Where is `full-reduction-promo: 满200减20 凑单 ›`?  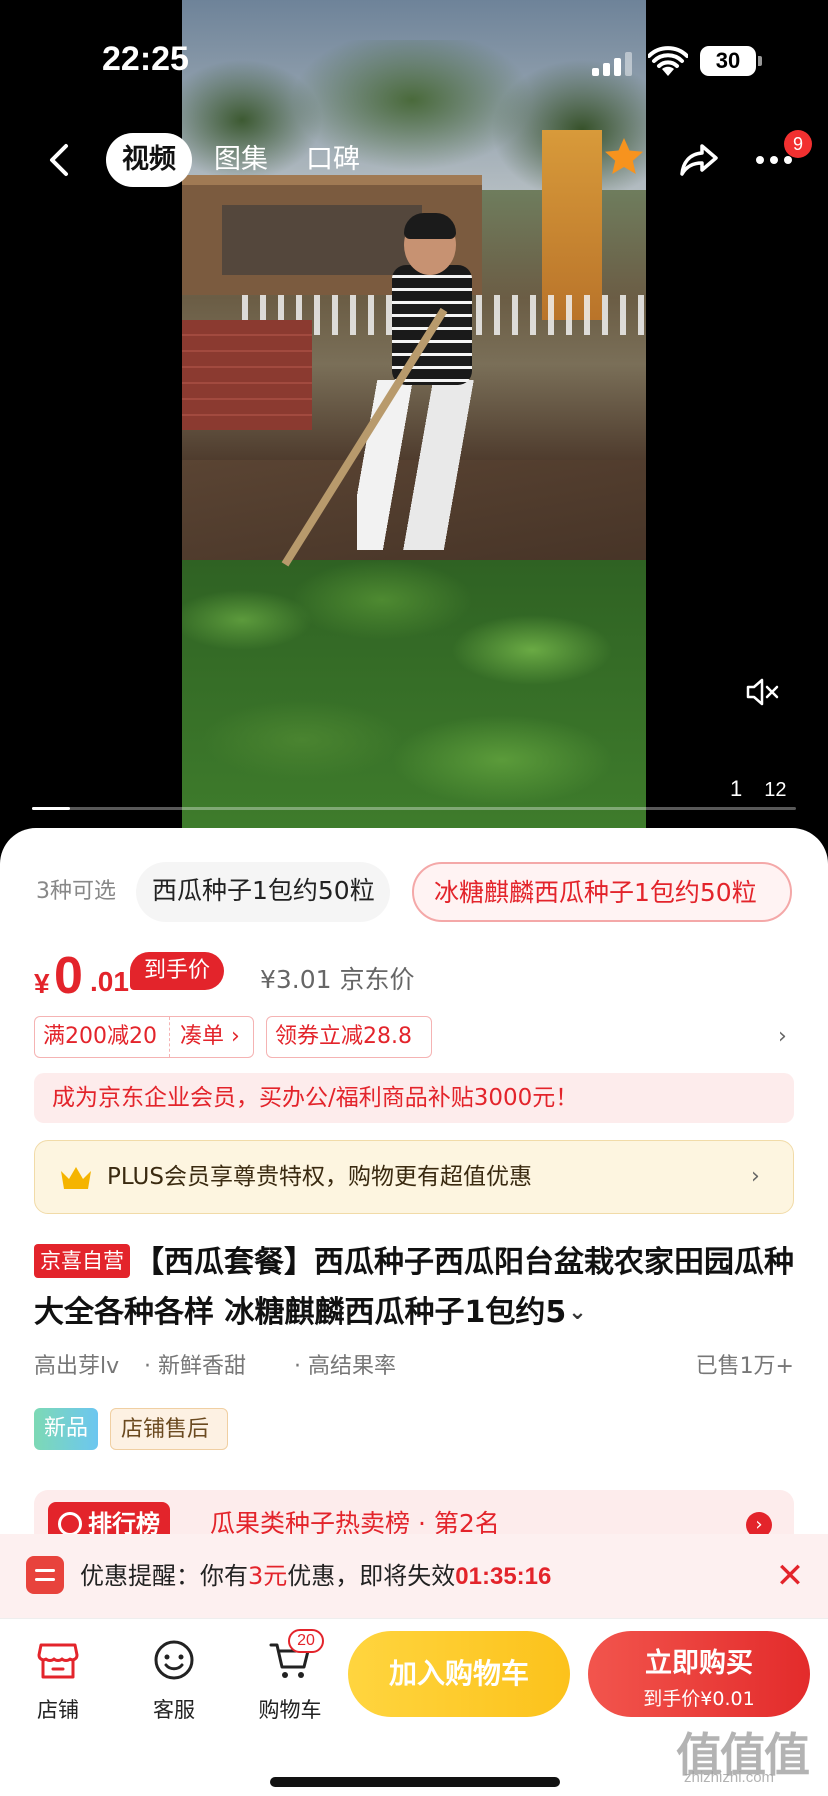 full-reduction-promo: 满200减20 凑单 › is located at coordinates (144, 1037).